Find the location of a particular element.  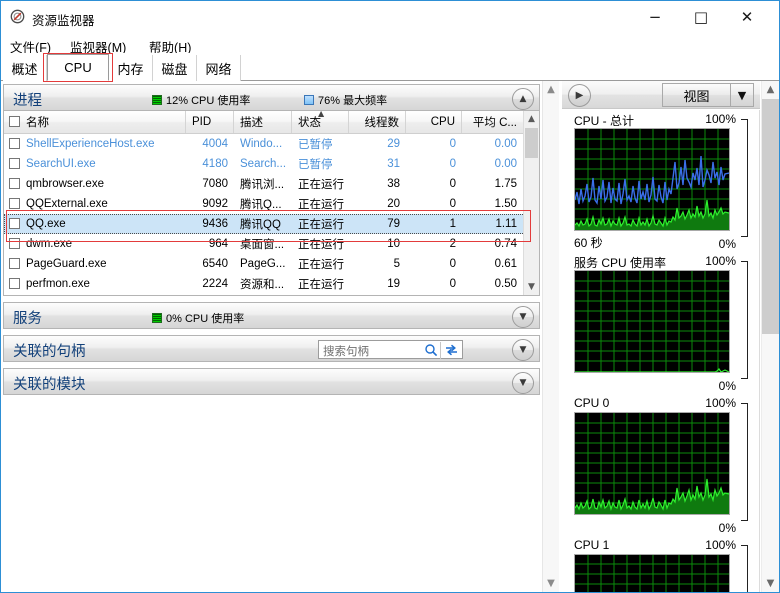

maximize-icon: □ is located at coordinates (701, 16).